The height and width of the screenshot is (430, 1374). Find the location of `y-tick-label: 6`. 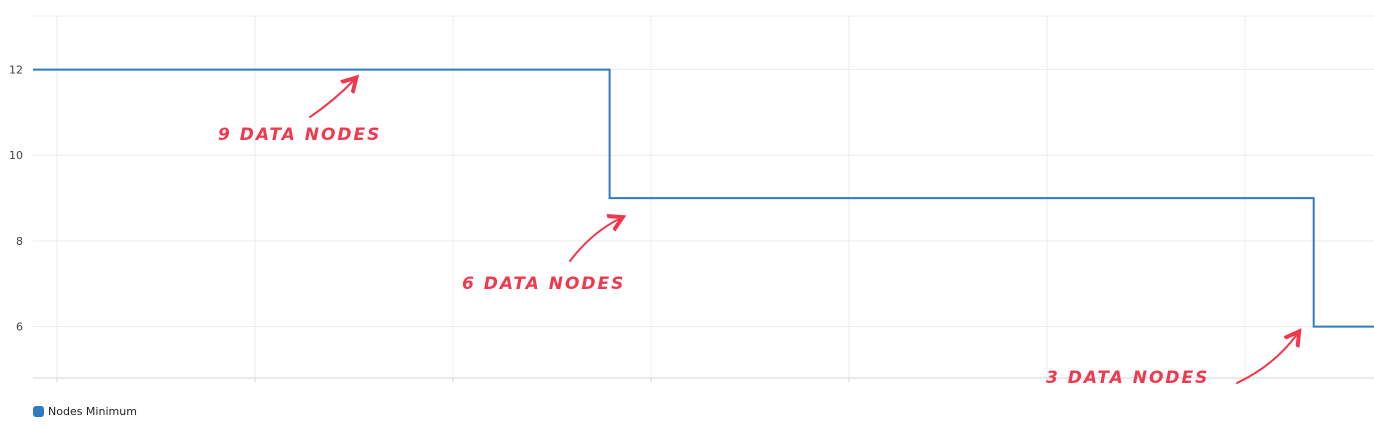

y-tick-label: 6 is located at coordinates (19, 327).